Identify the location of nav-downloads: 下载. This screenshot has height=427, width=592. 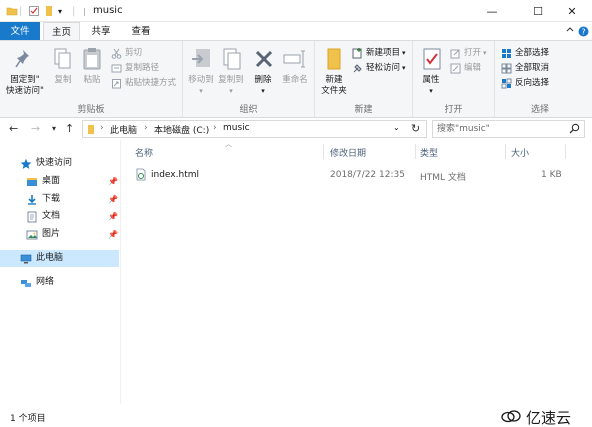
(43, 199).